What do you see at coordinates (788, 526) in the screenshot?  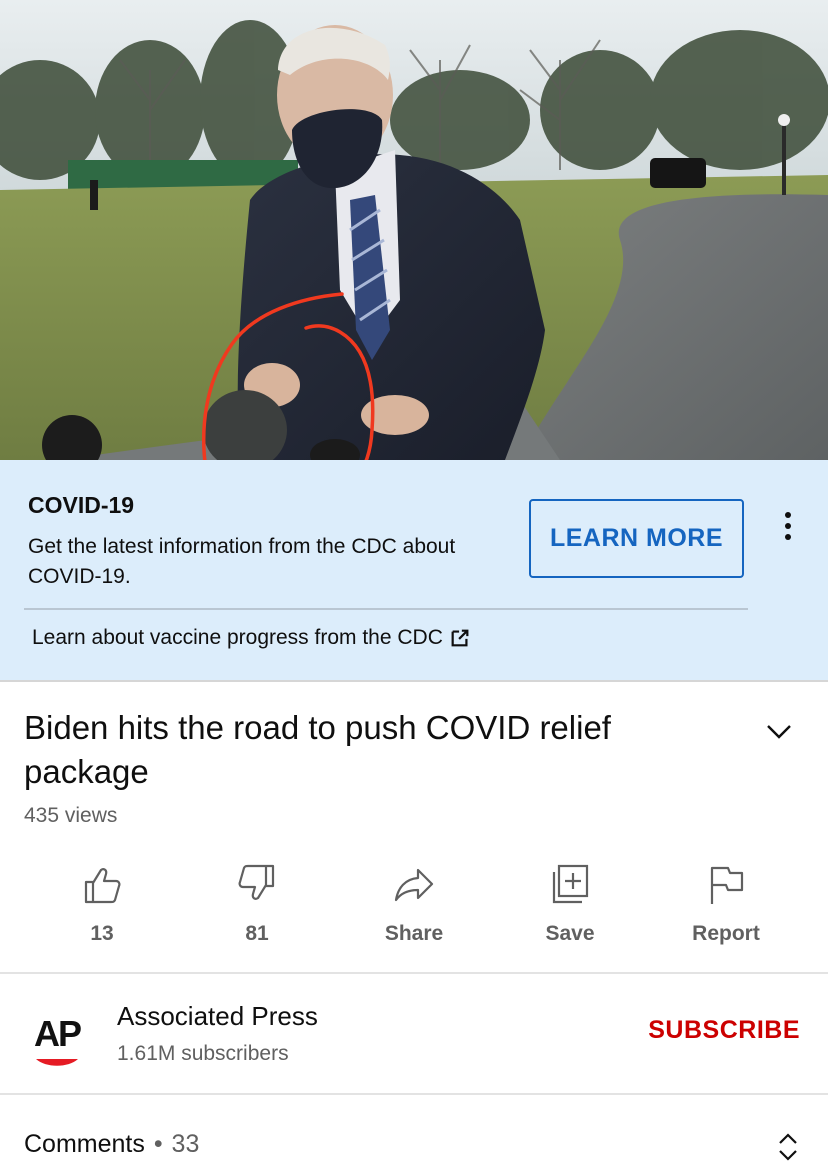 I see `more-options-icon` at bounding box center [788, 526].